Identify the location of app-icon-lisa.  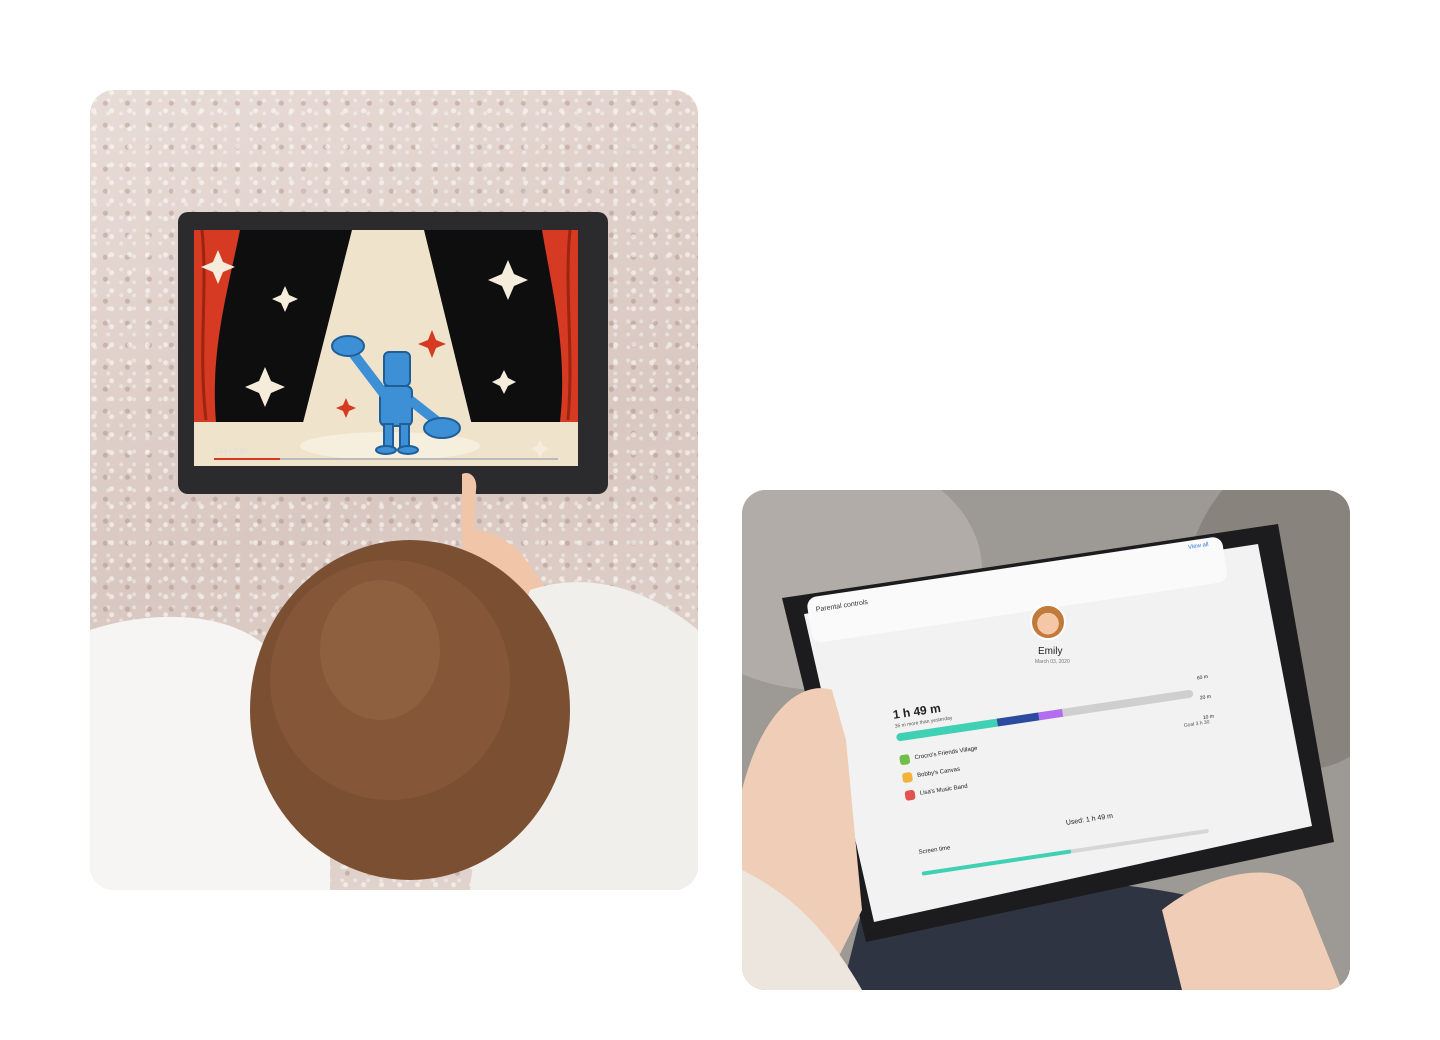
(910, 795).